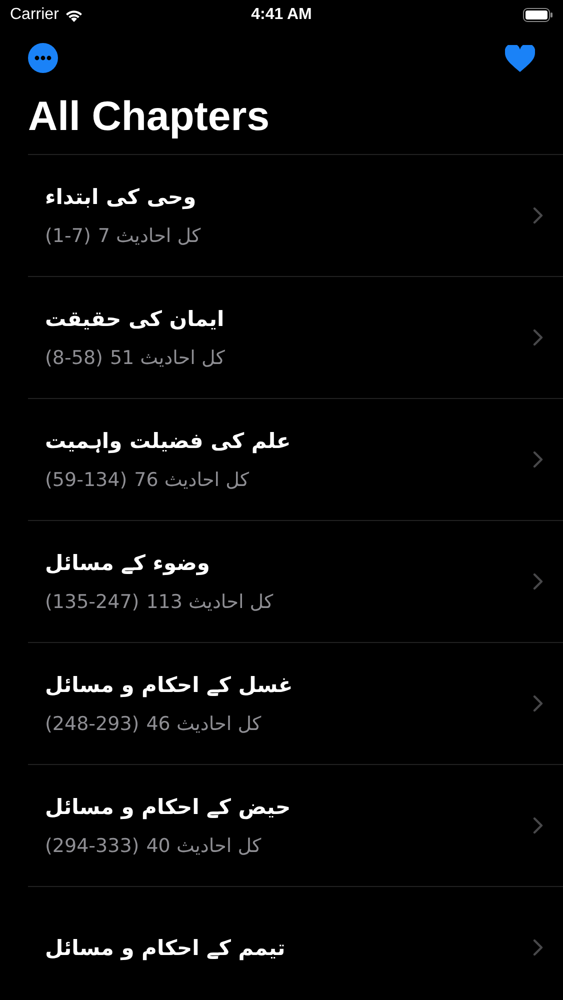 The image size is (563, 1000). What do you see at coordinates (92, 845) in the screenshot?
I see `hadith-range: (294-333)` at bounding box center [92, 845].